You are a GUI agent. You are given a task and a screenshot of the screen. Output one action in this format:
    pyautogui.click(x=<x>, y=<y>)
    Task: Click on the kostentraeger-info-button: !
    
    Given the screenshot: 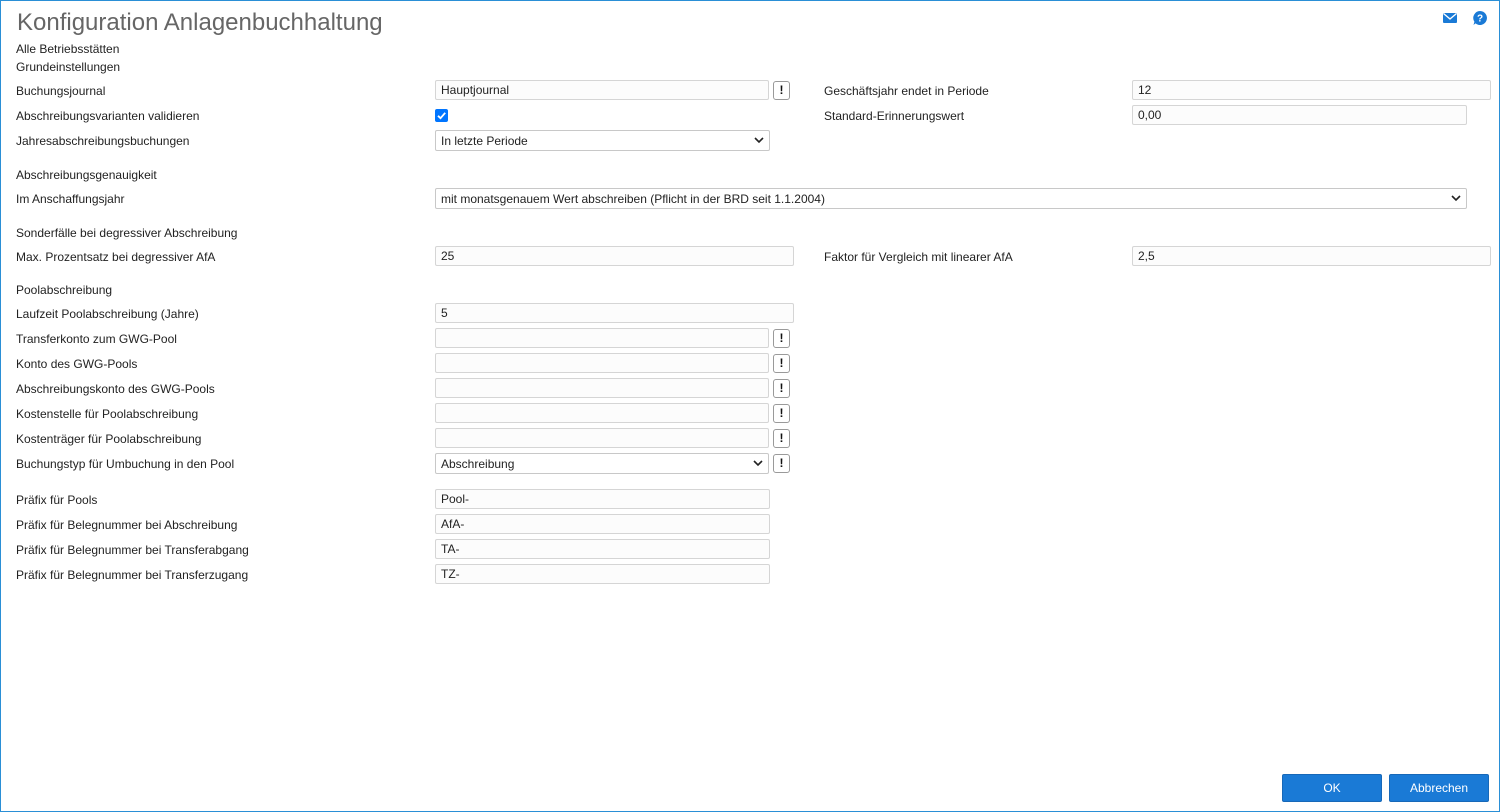 What is the action you would take?
    pyautogui.click(x=781, y=438)
    